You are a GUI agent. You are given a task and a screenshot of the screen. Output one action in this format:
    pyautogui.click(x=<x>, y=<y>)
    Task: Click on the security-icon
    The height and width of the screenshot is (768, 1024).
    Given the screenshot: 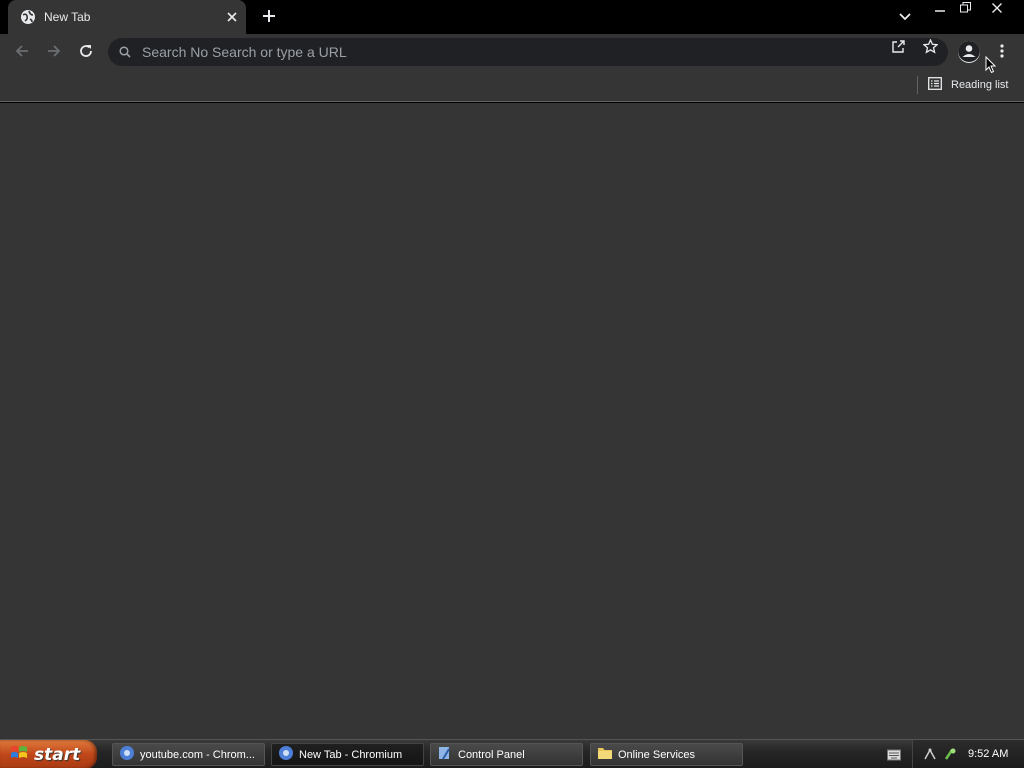 What is the action you would take?
    pyautogui.click(x=950, y=754)
    